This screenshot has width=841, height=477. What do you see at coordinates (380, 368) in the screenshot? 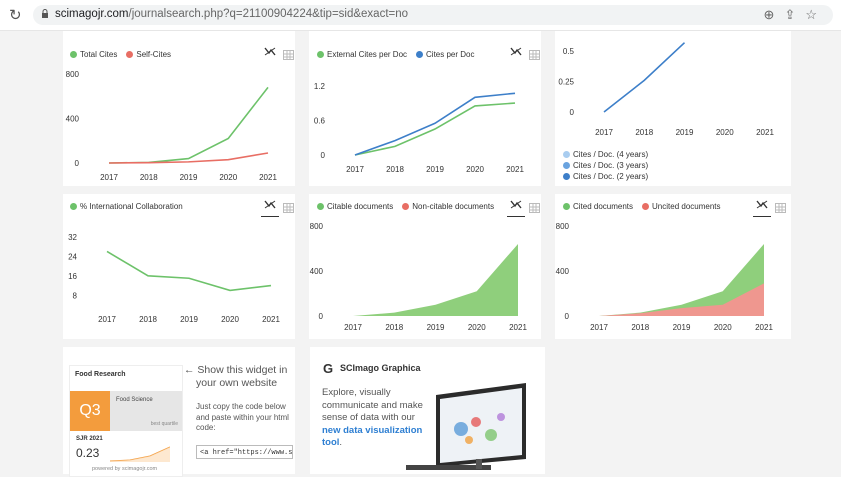
I see `graphica-title: SCImago Graphica` at bounding box center [380, 368].